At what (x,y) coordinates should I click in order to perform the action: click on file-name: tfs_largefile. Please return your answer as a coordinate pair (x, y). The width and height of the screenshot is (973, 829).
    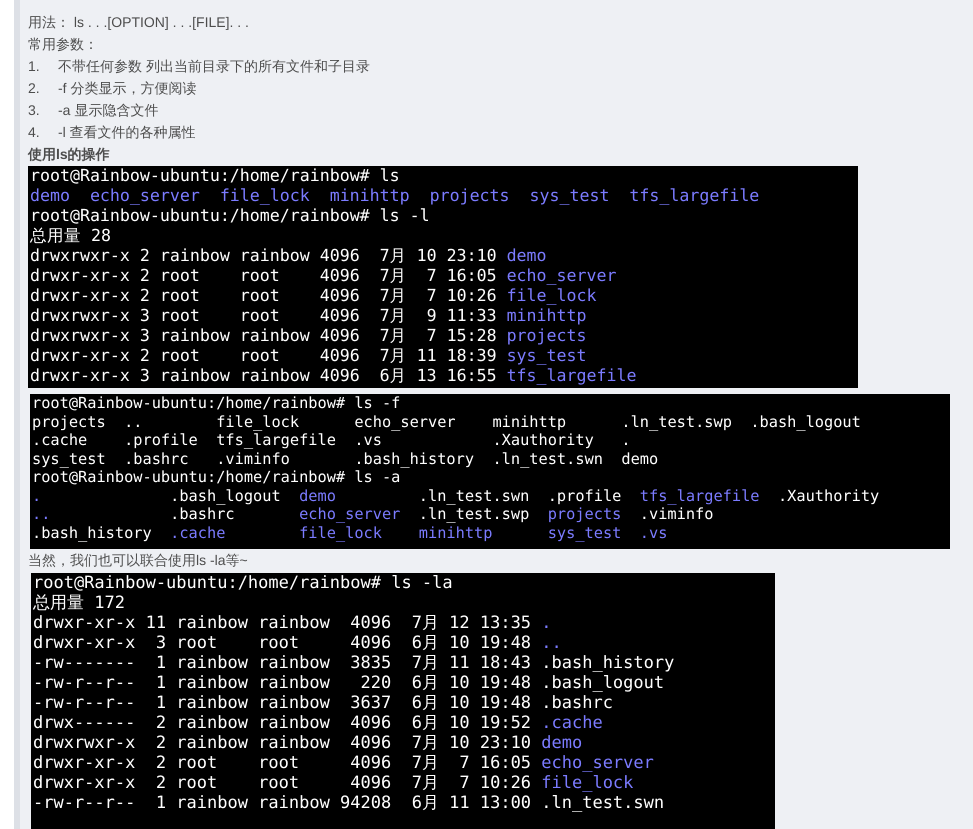
    Looking at the image, I should click on (276, 440).